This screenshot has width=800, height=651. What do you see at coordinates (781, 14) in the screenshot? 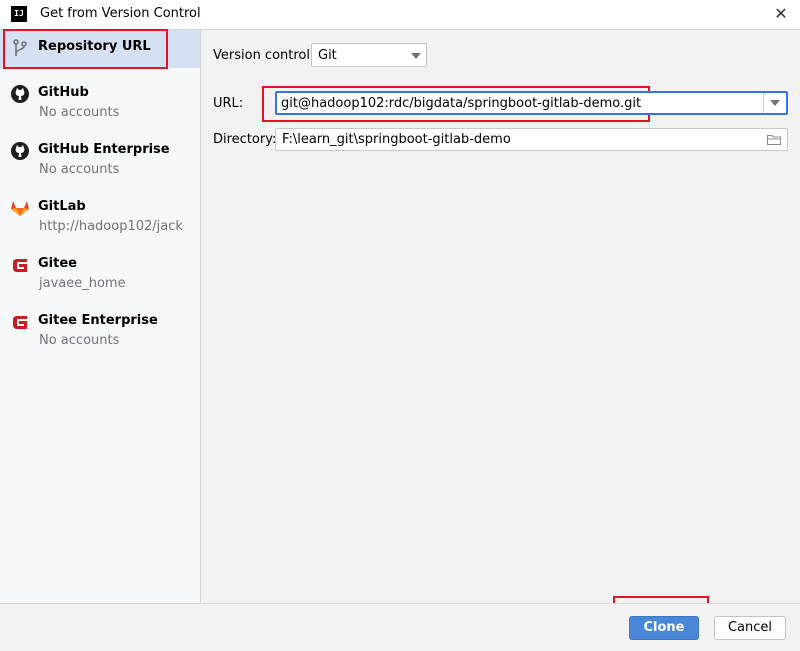
I see `close-icon: ✕` at bounding box center [781, 14].